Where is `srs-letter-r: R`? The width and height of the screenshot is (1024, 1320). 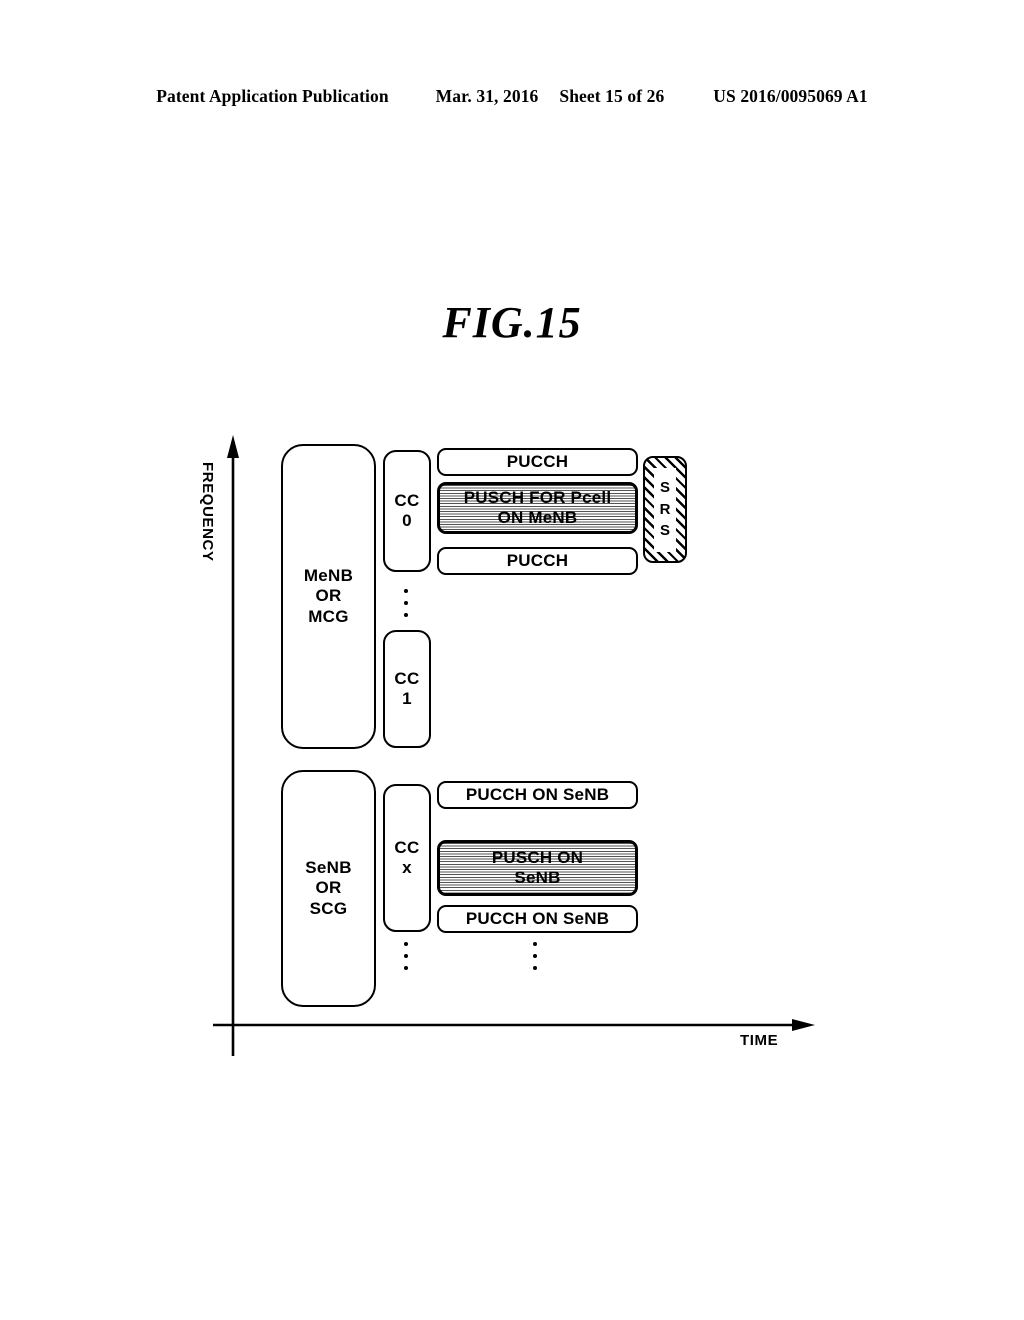 srs-letter-r: R is located at coordinates (665, 509).